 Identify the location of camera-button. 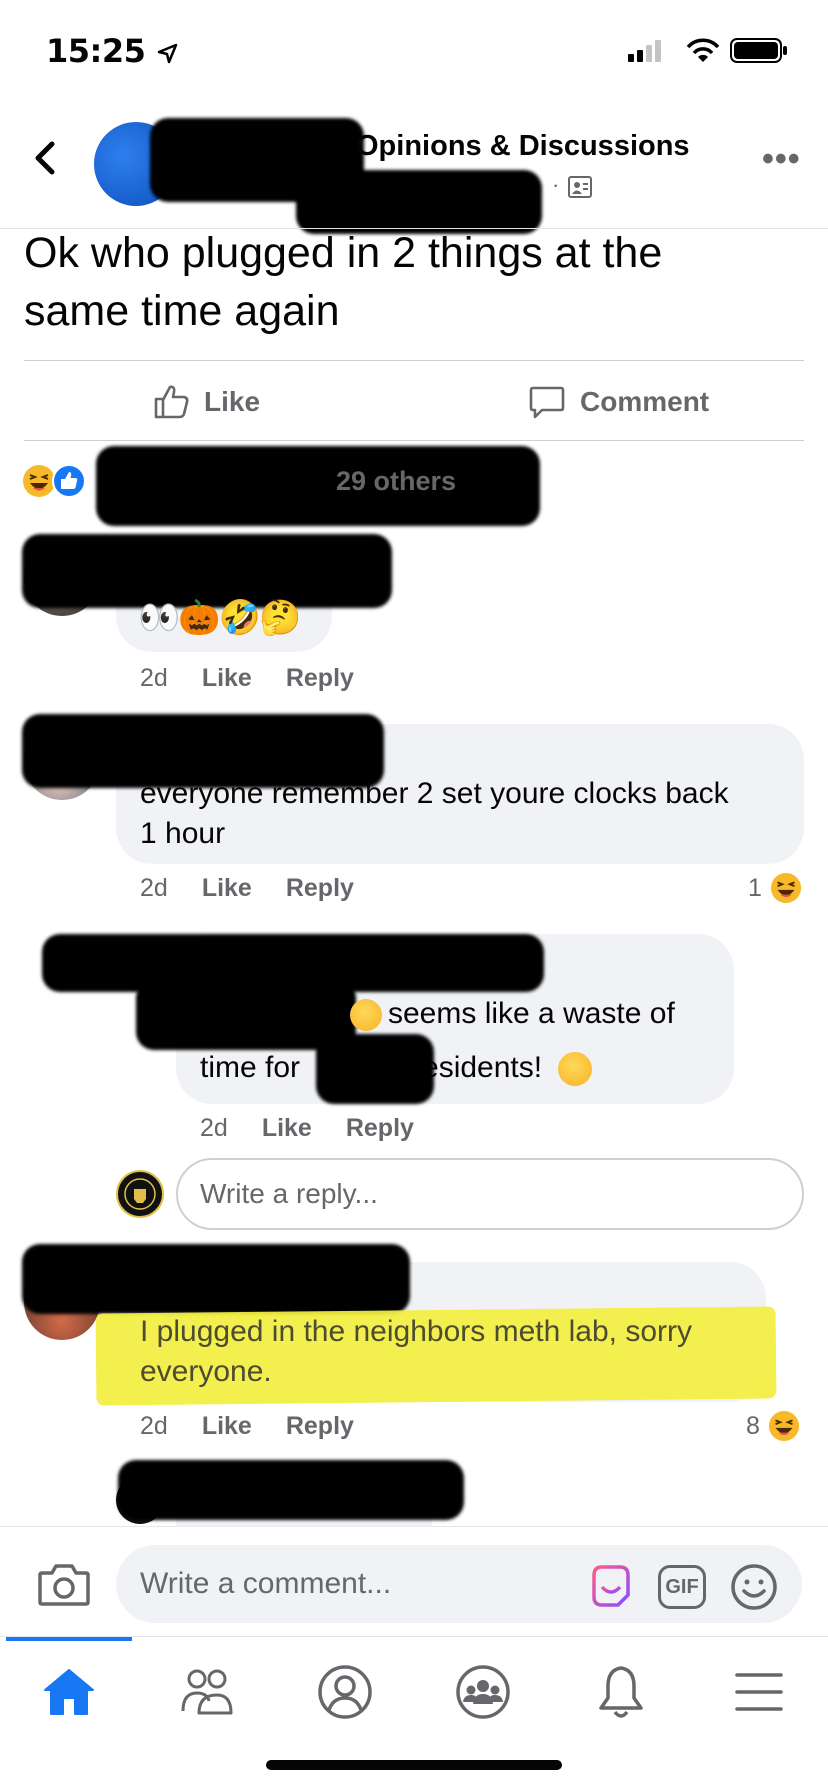
(64, 1584).